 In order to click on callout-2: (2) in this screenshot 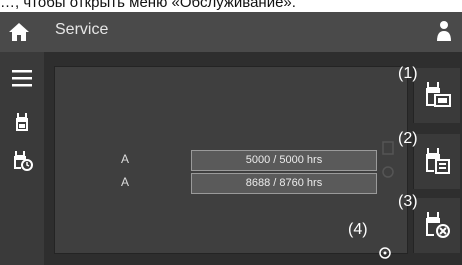, I will do `click(408, 138)`.